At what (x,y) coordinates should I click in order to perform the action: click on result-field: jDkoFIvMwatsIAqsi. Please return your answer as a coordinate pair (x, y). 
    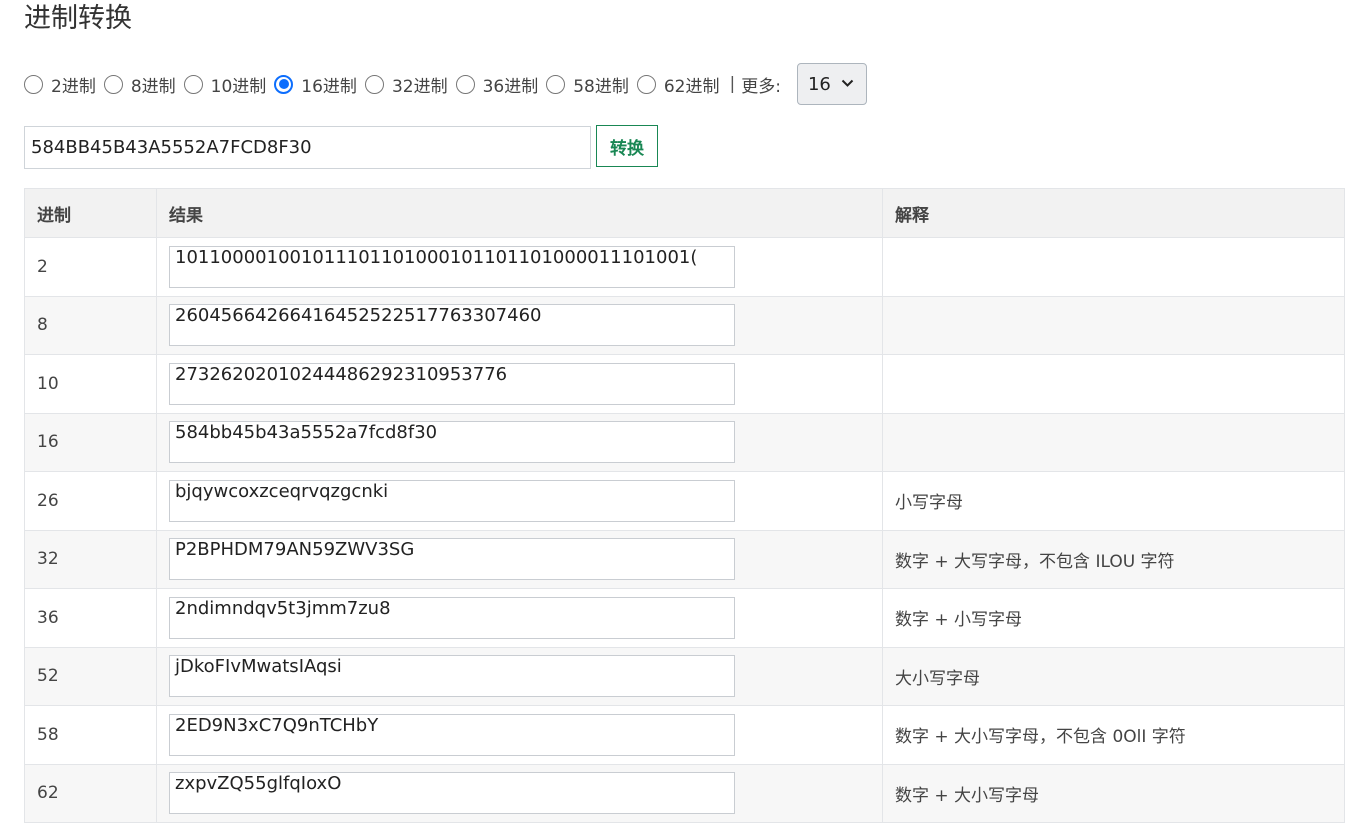
    Looking at the image, I should click on (452, 676).